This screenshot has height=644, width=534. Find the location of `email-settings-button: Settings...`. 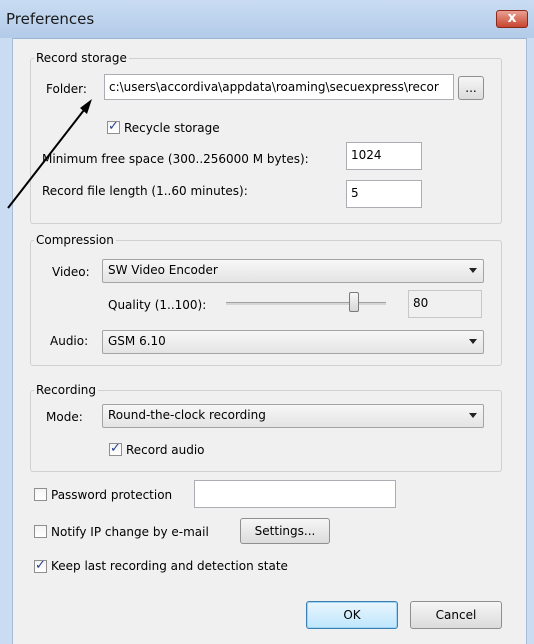

email-settings-button: Settings... is located at coordinates (285, 531).